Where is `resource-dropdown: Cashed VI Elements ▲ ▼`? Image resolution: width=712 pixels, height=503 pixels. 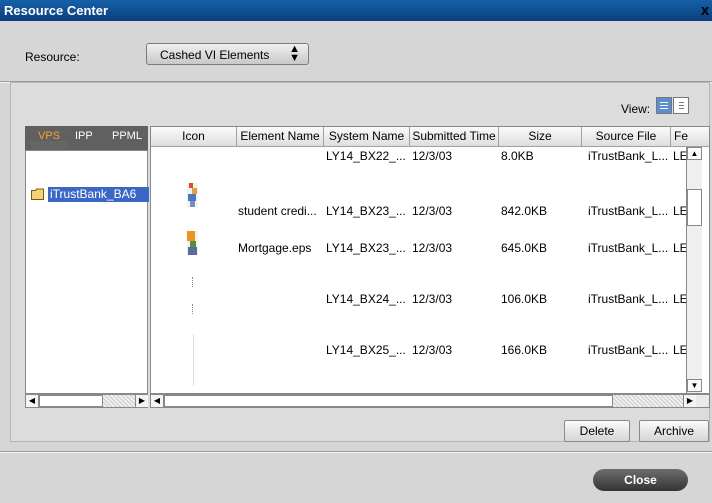 resource-dropdown: Cashed VI Elements ▲ ▼ is located at coordinates (227, 54).